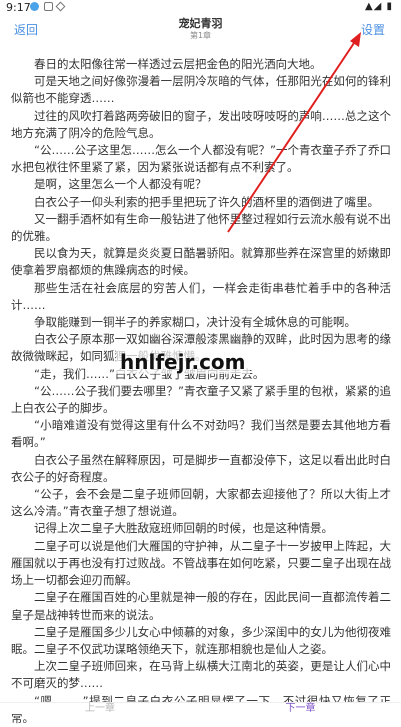 The height and width of the screenshot is (727, 401). Describe the element at coordinates (200, 23) in the screenshot. I see `book-title: 宠妃青羽` at that location.